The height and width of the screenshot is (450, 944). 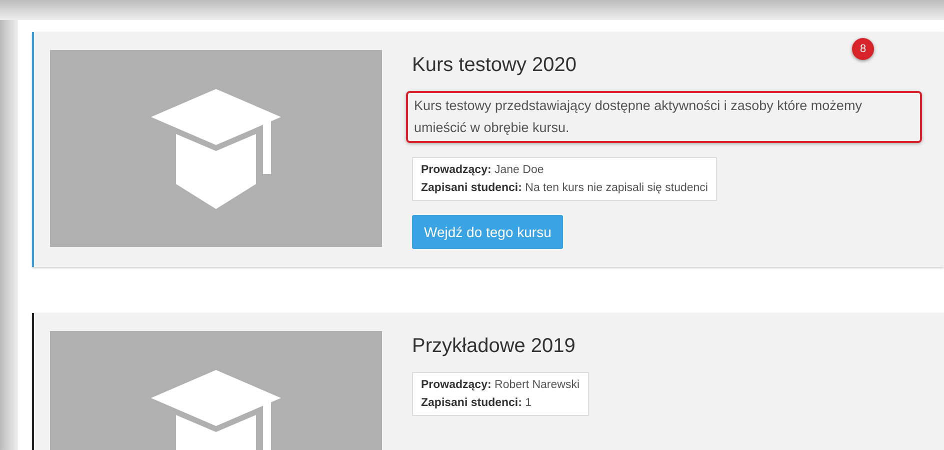 I want to click on graduation-cap-icon, so click(x=216, y=148).